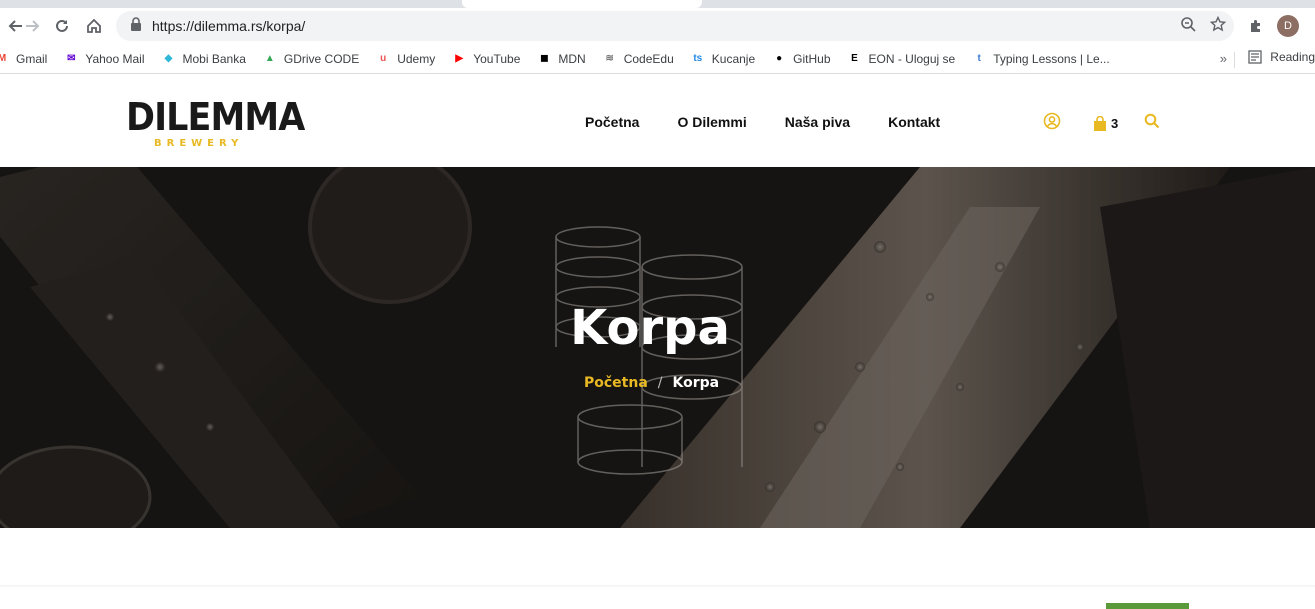 The image size is (1315, 609). Describe the element at coordinates (416, 58) in the screenshot. I see `bookmark-label: Udemy` at that location.